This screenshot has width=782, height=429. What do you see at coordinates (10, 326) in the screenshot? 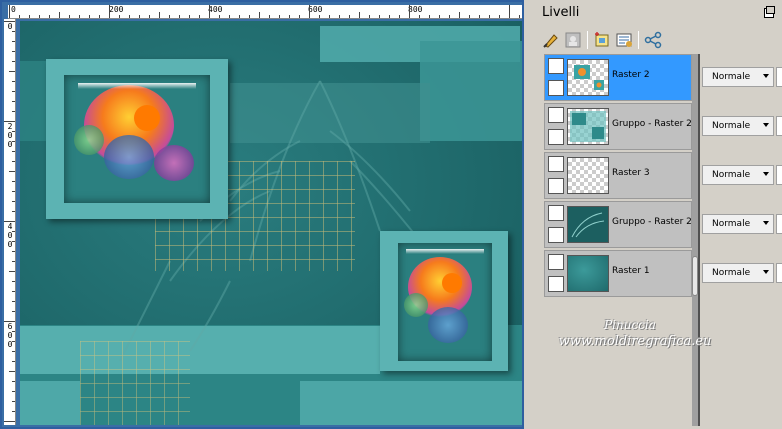
I see `ruler-label: 6` at bounding box center [10, 326].